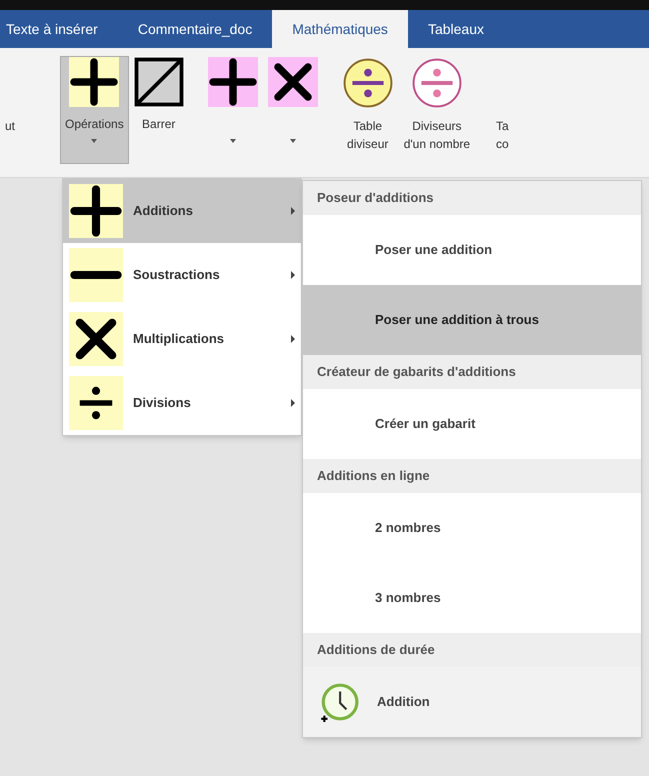 This screenshot has width=649, height=776. Describe the element at coordinates (456, 29) in the screenshot. I see `ribbon-tab: Tableaux` at that location.